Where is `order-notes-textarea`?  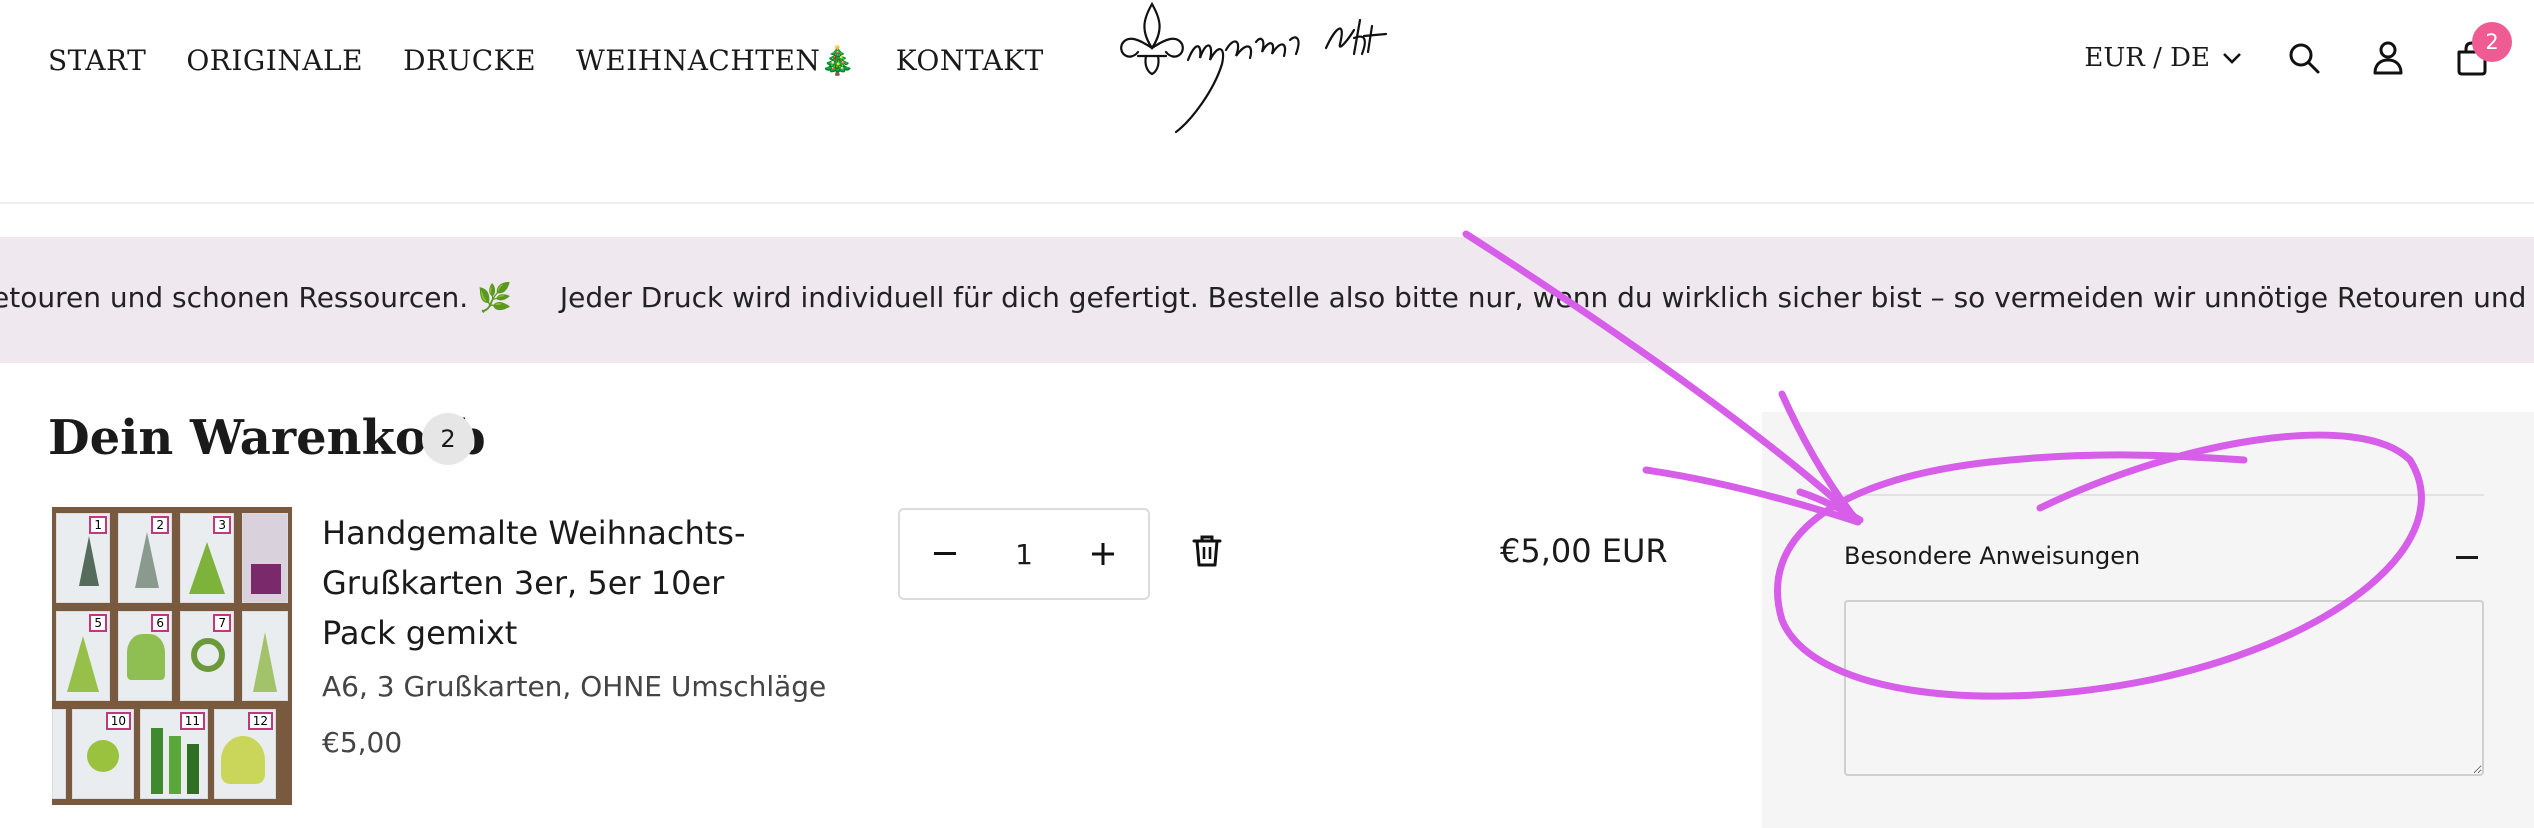
order-notes-textarea is located at coordinates (2164, 688).